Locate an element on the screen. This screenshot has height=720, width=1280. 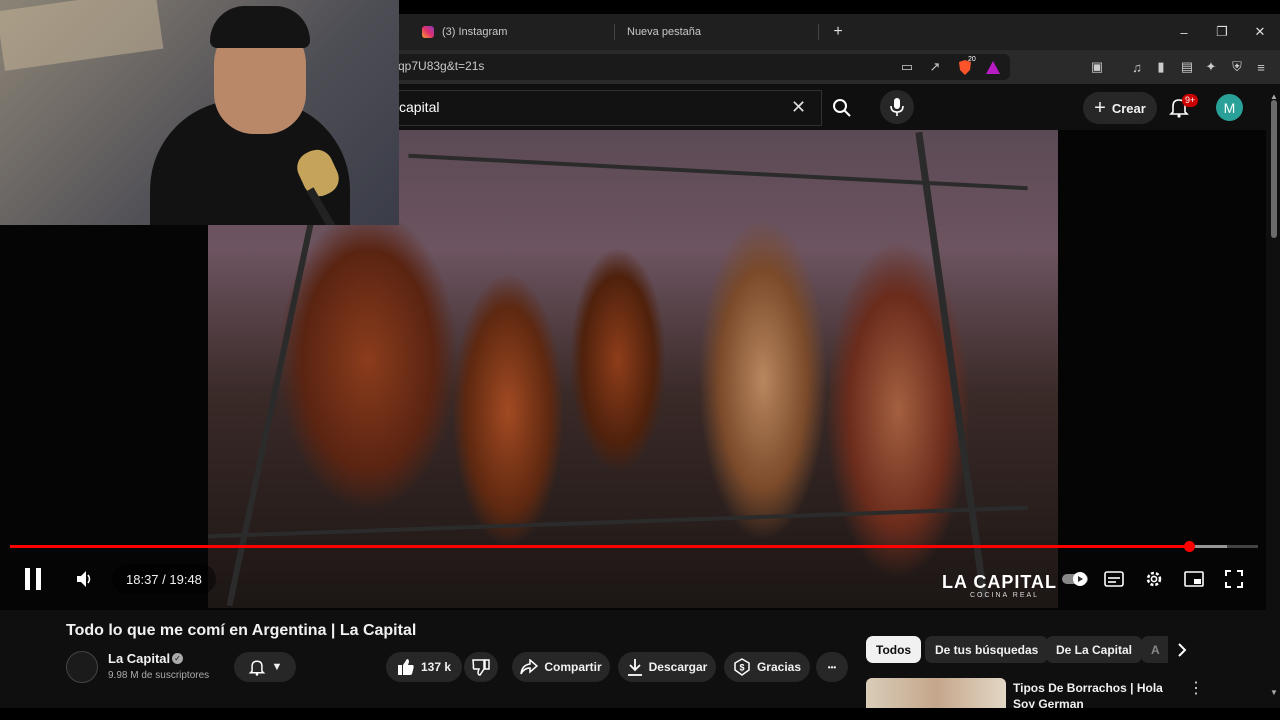
restore-button: ❐ is located at coordinates (1222, 32).